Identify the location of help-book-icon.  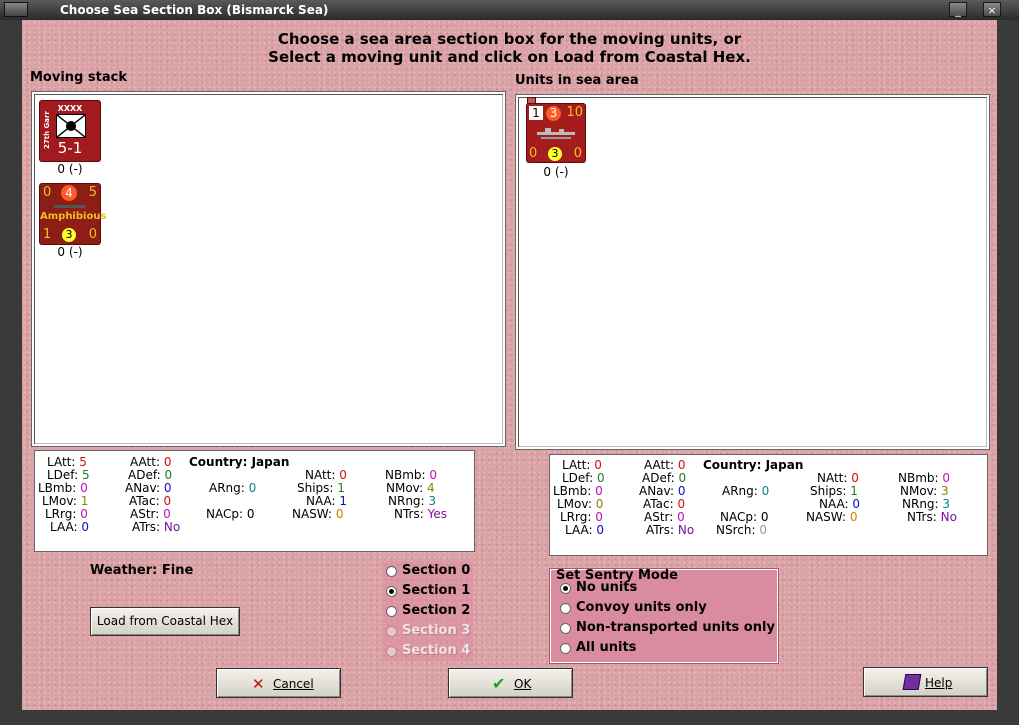
(912, 682).